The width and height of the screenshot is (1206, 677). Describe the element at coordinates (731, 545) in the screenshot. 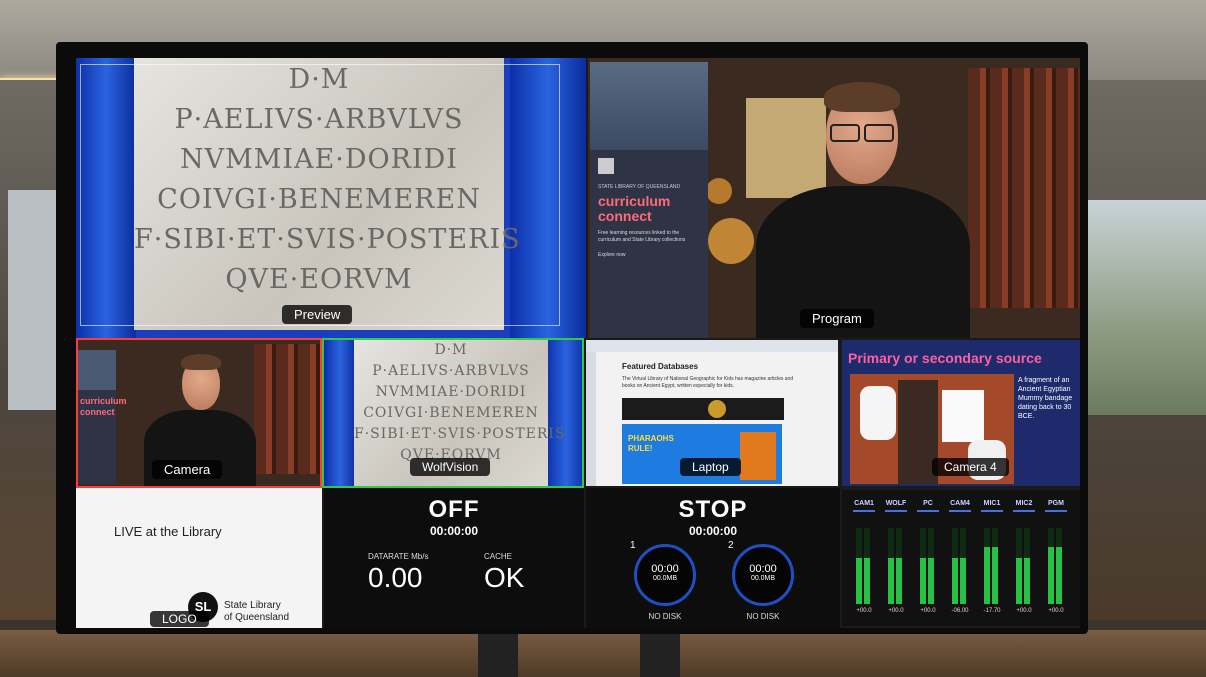

I see `disk2-number: 2` at that location.